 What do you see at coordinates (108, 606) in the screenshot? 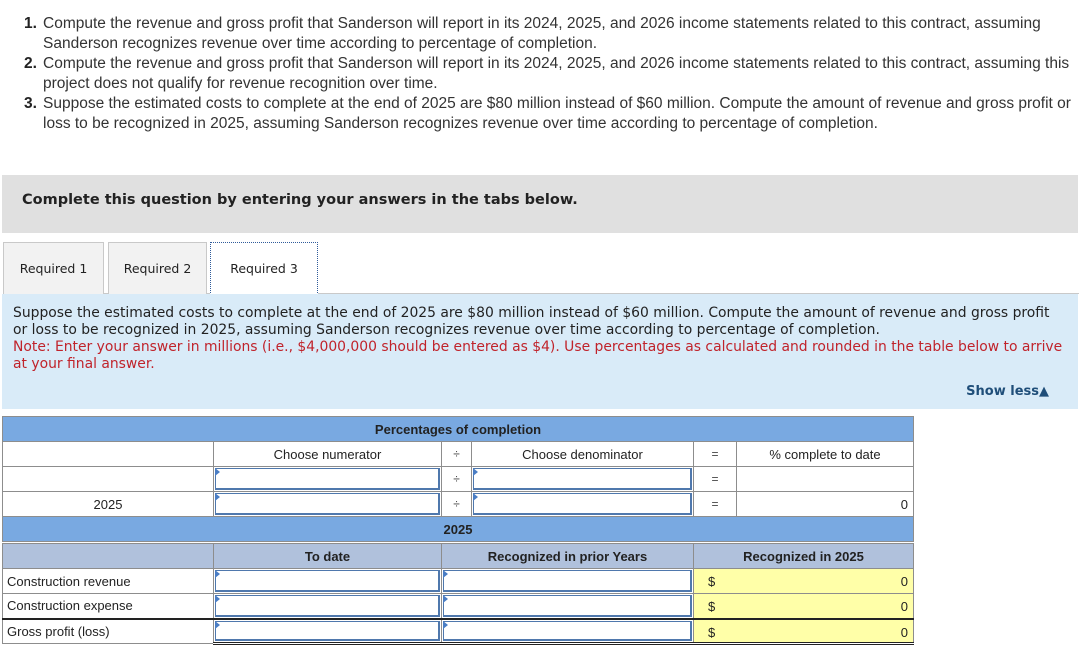
I see `income-row-label: Construction expense` at bounding box center [108, 606].